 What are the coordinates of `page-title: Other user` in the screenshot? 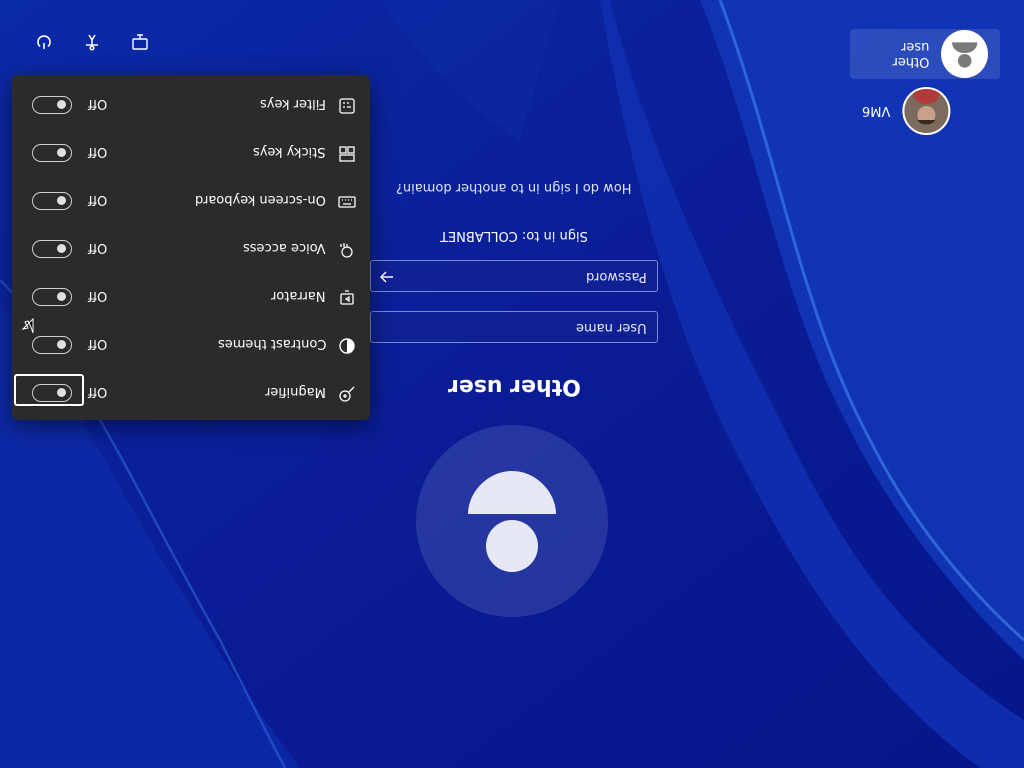 It's located at (514, 386).